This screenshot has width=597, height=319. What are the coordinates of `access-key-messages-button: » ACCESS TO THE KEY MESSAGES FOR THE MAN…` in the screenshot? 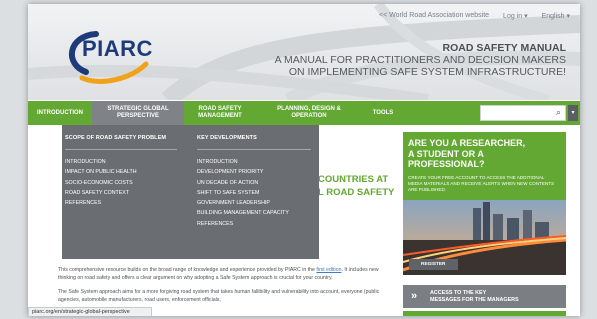 It's located at (484, 296).